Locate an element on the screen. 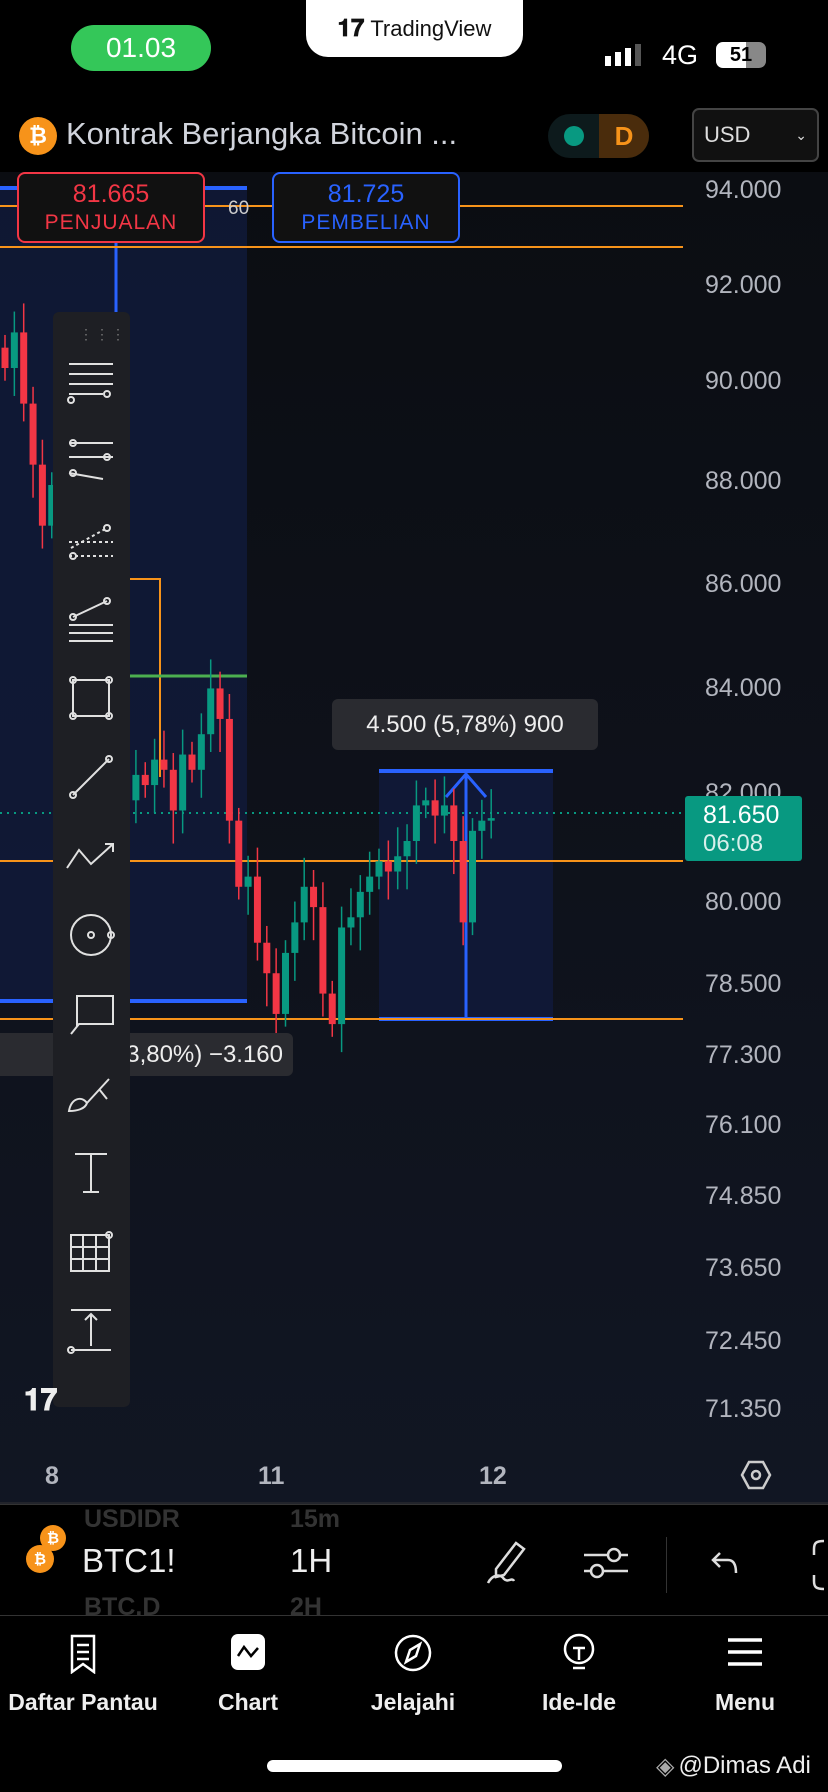 The image size is (828, 1792). price-tick-label: 90.000 is located at coordinates (743, 381).